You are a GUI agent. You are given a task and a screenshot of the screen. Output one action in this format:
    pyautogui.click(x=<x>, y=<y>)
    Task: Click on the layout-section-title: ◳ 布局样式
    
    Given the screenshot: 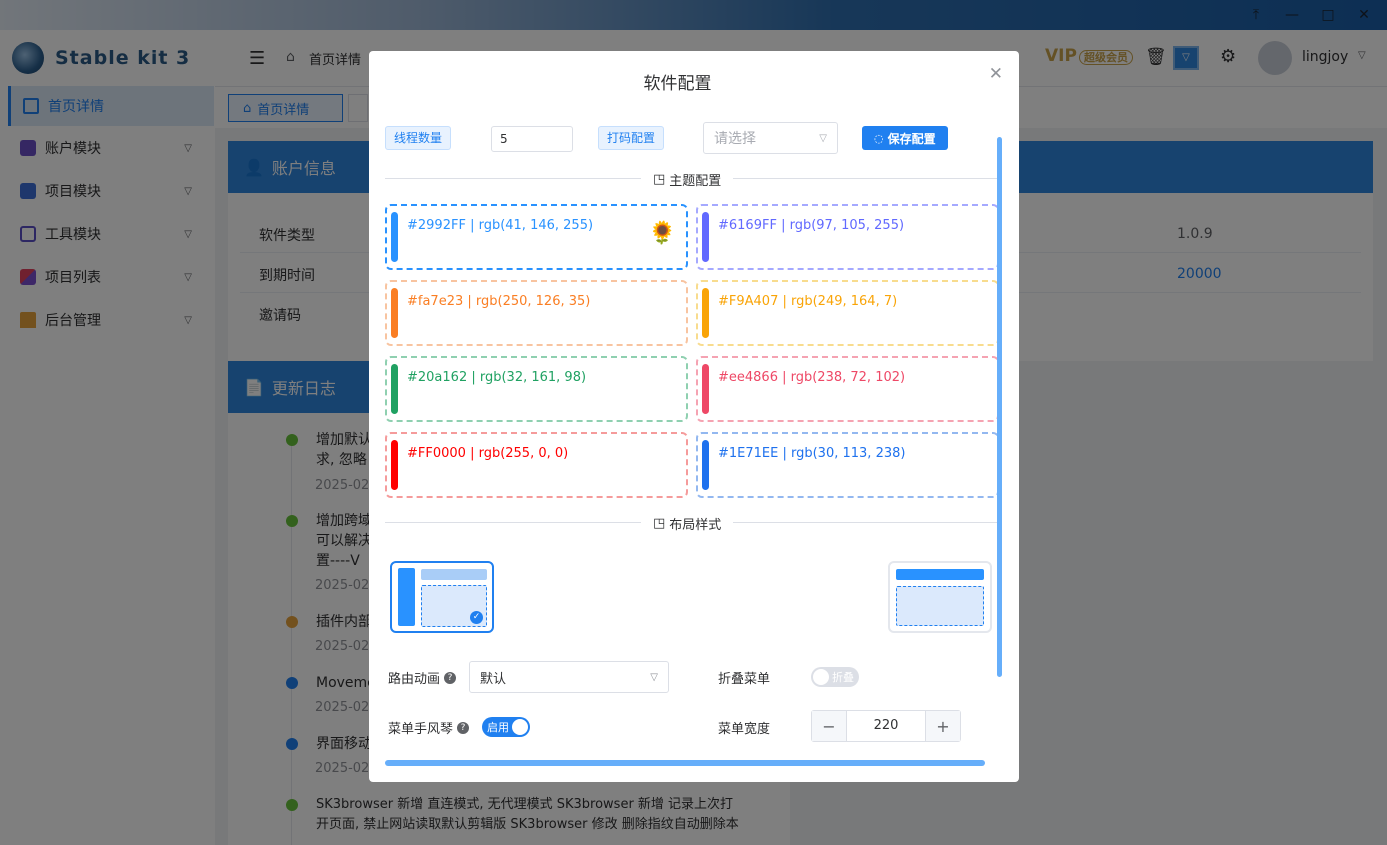 What is the action you would take?
    pyautogui.click(x=687, y=523)
    